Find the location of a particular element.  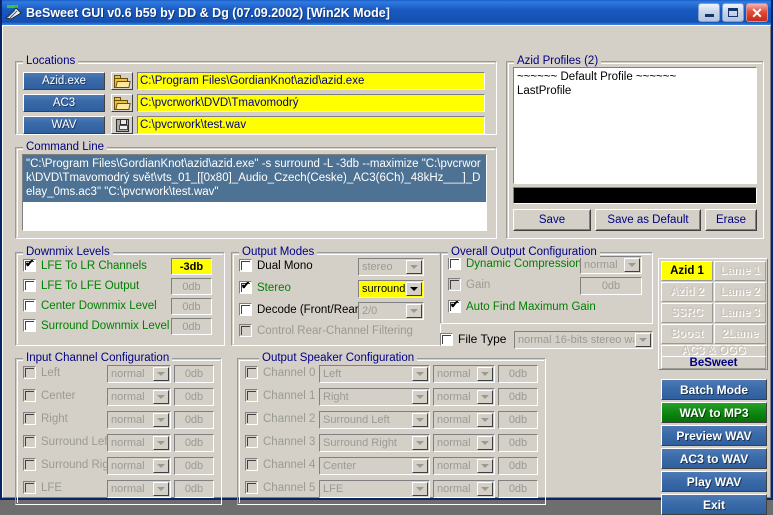

input-value-center-text: 0db is located at coordinates (194, 397).